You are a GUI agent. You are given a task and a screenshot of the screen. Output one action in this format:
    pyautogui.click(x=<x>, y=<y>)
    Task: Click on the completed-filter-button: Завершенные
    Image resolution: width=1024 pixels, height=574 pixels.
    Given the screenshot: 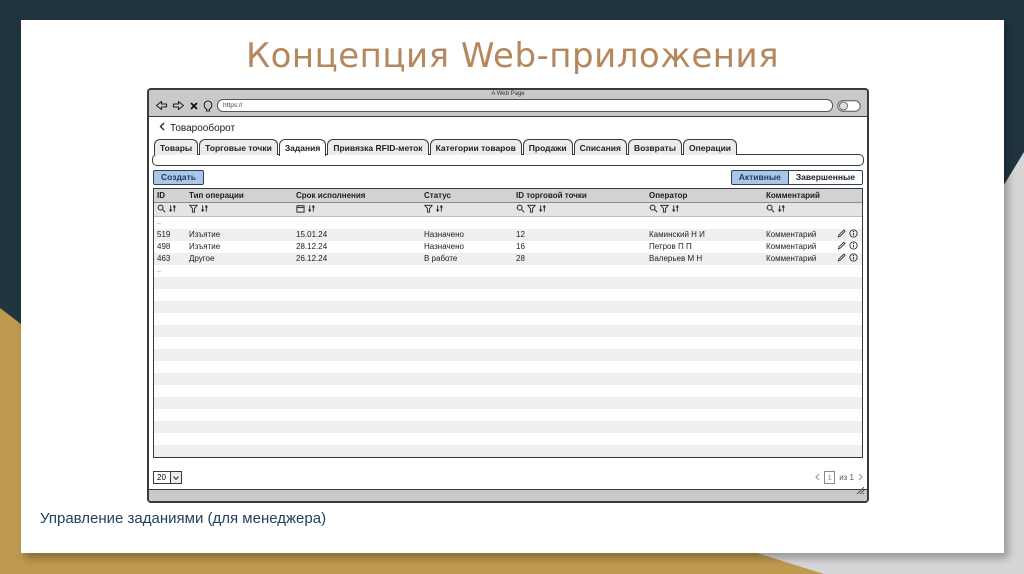 What is the action you would take?
    pyautogui.click(x=825, y=177)
    